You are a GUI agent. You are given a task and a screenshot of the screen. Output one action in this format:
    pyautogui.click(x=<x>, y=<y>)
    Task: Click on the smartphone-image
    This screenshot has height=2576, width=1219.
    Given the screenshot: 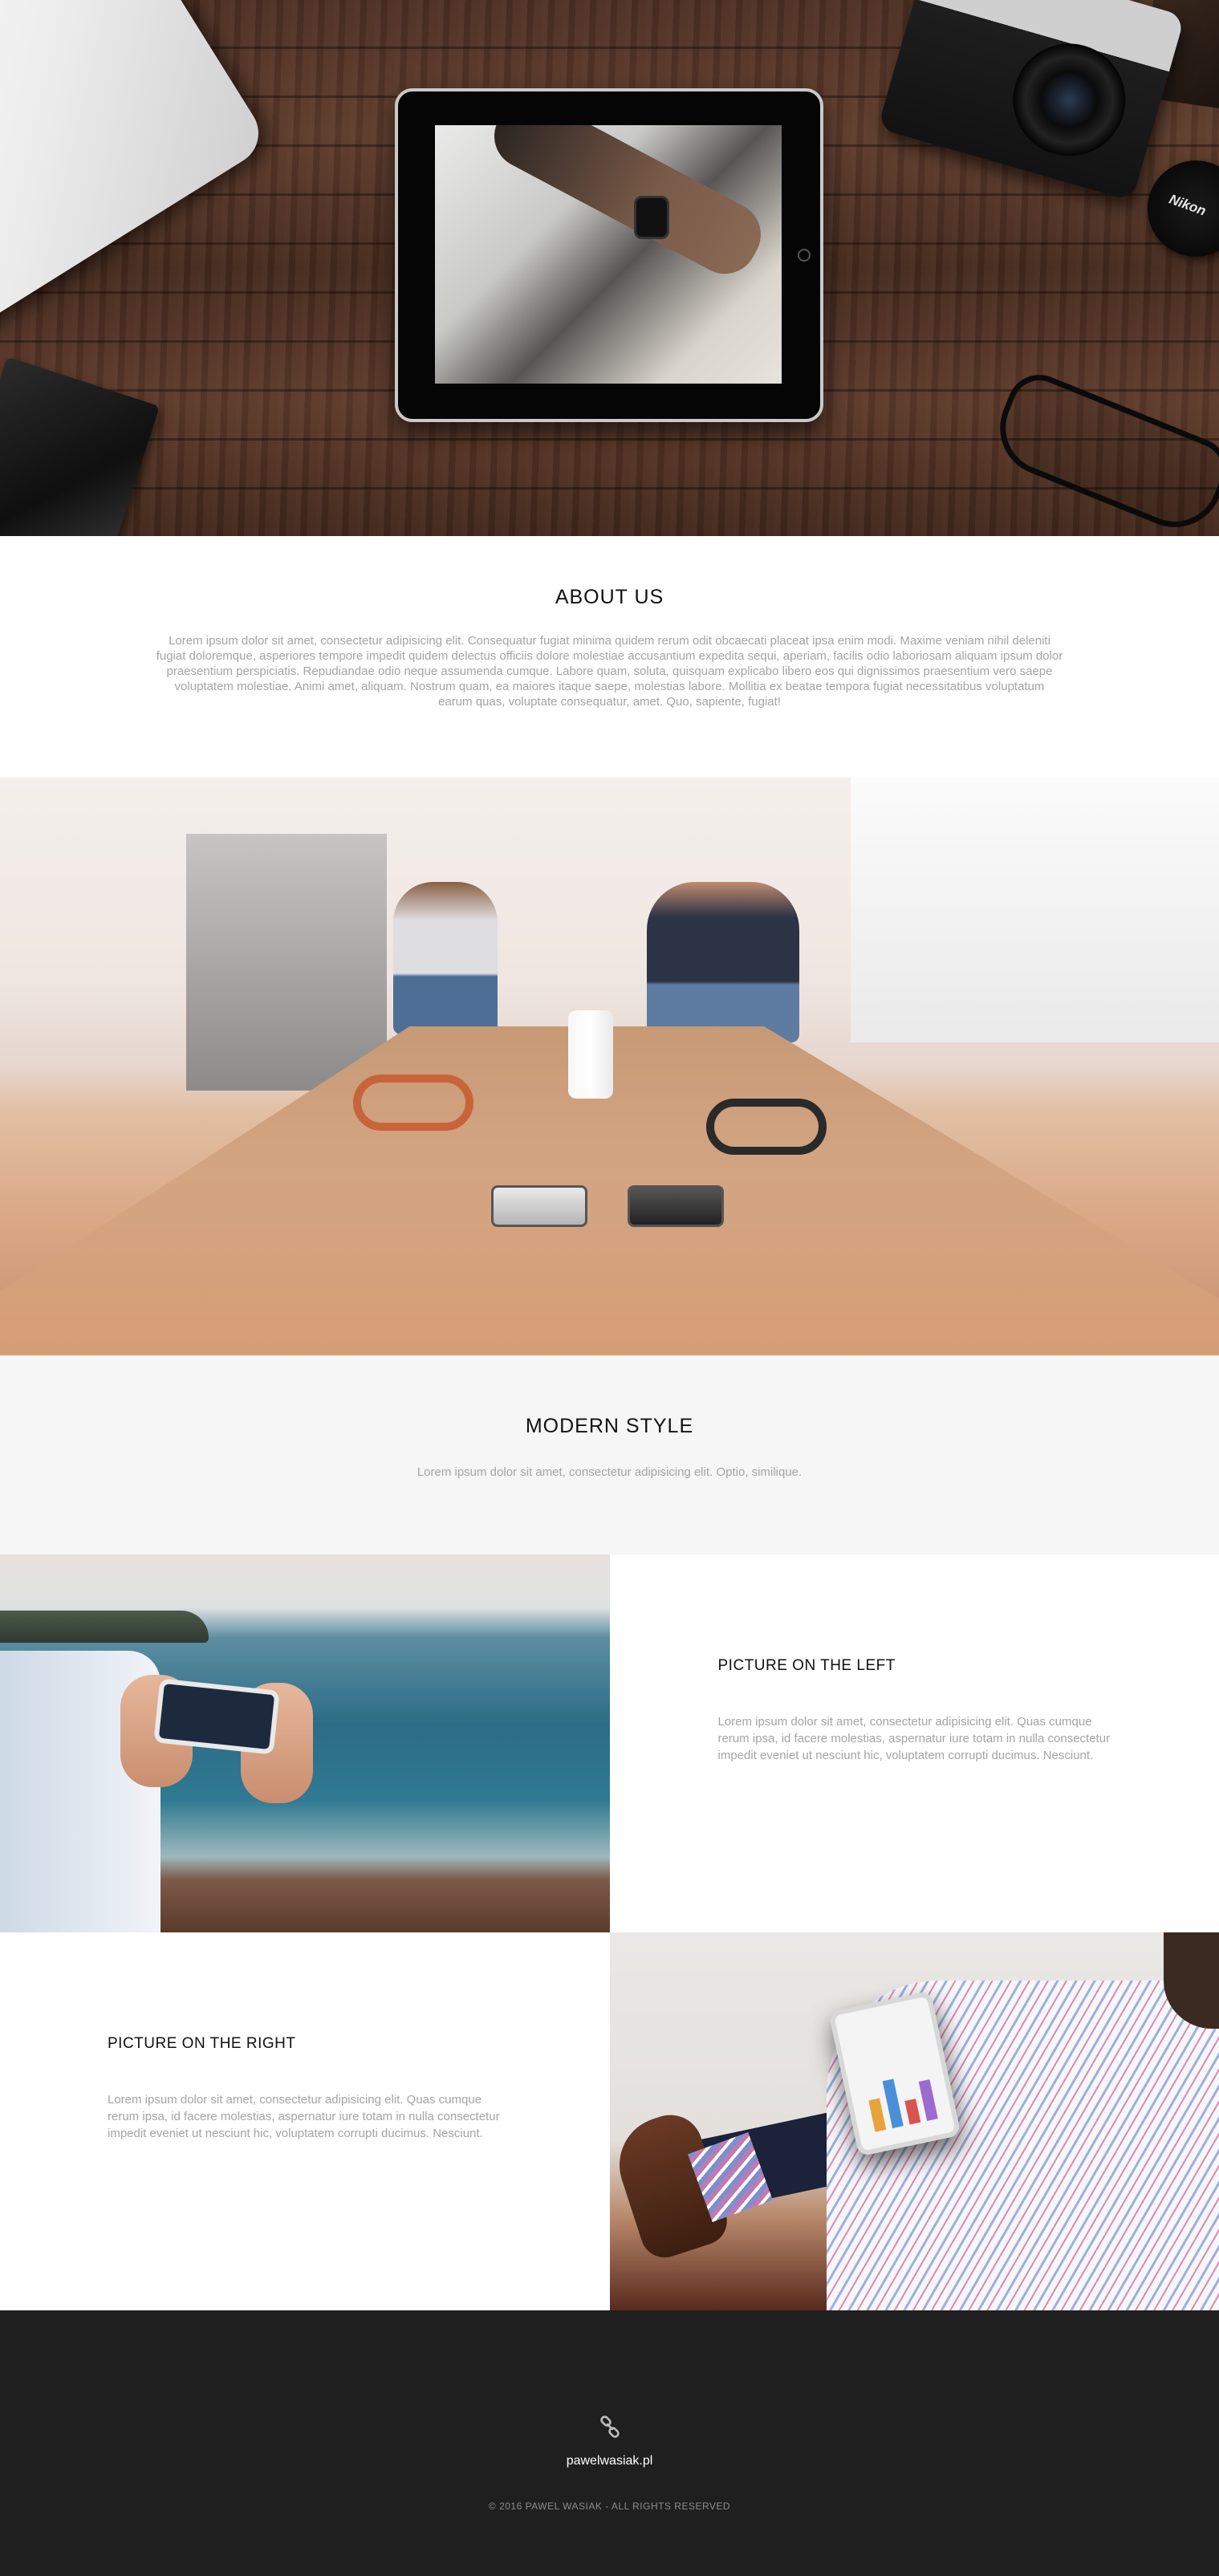 What is the action you would take?
    pyautogui.click(x=216, y=1716)
    